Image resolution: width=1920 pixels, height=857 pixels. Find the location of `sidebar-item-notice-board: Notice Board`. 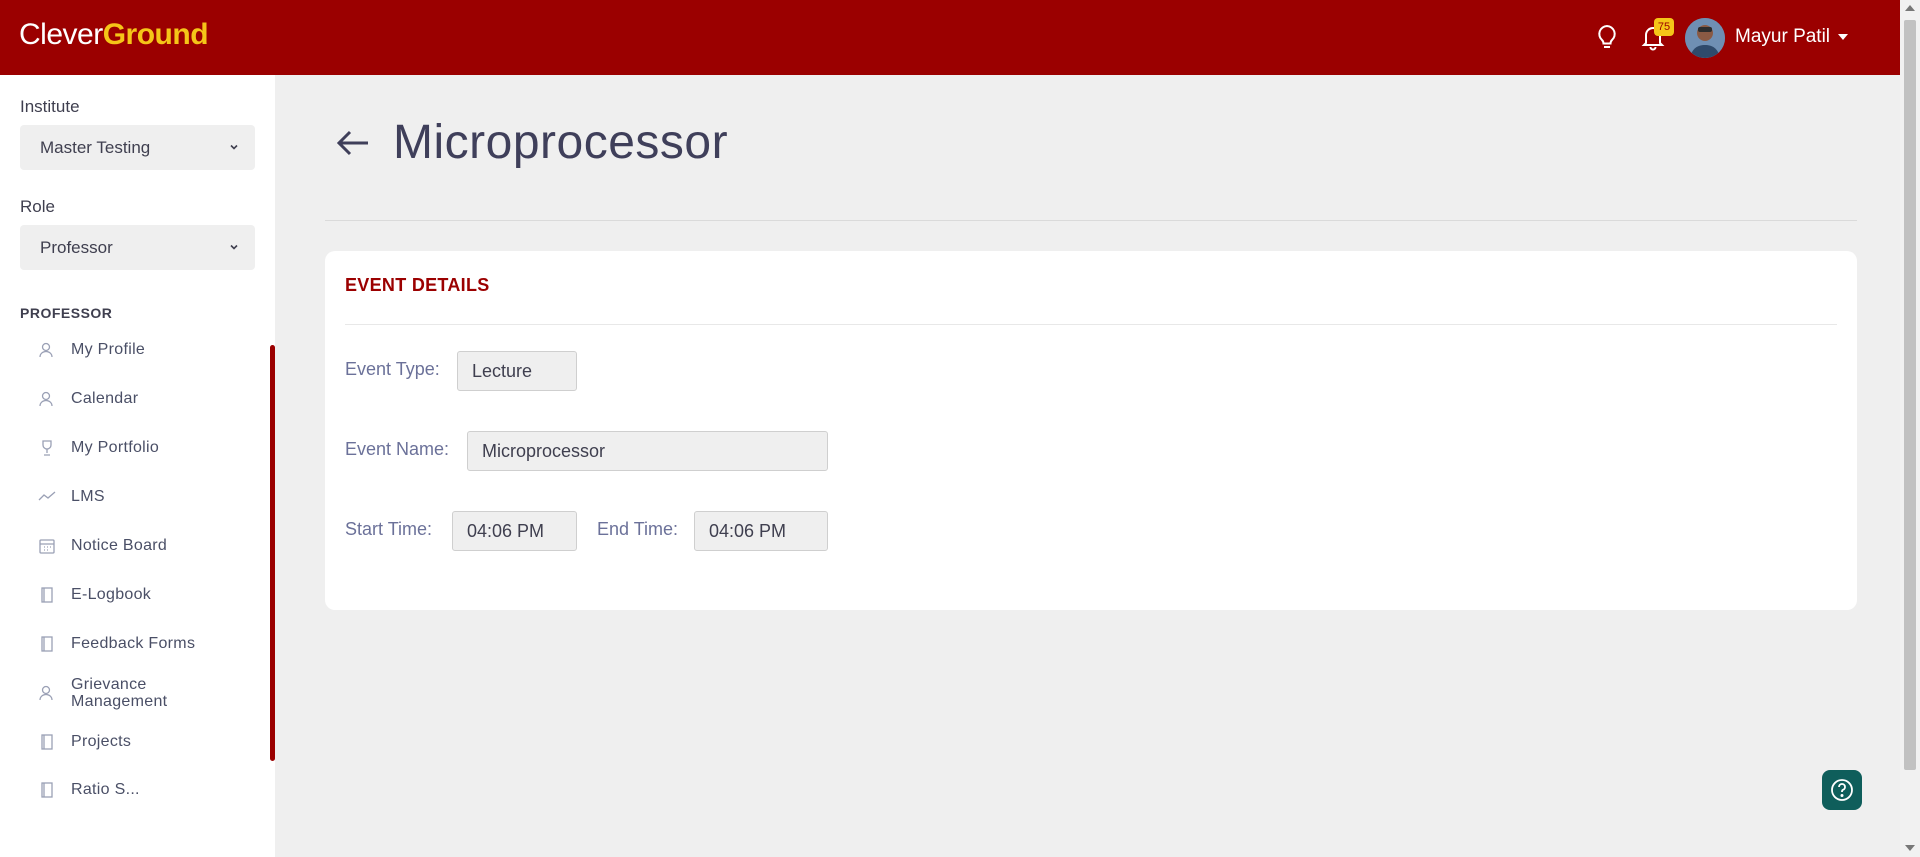

sidebar-item-notice-board: Notice Board is located at coordinates (102, 546).